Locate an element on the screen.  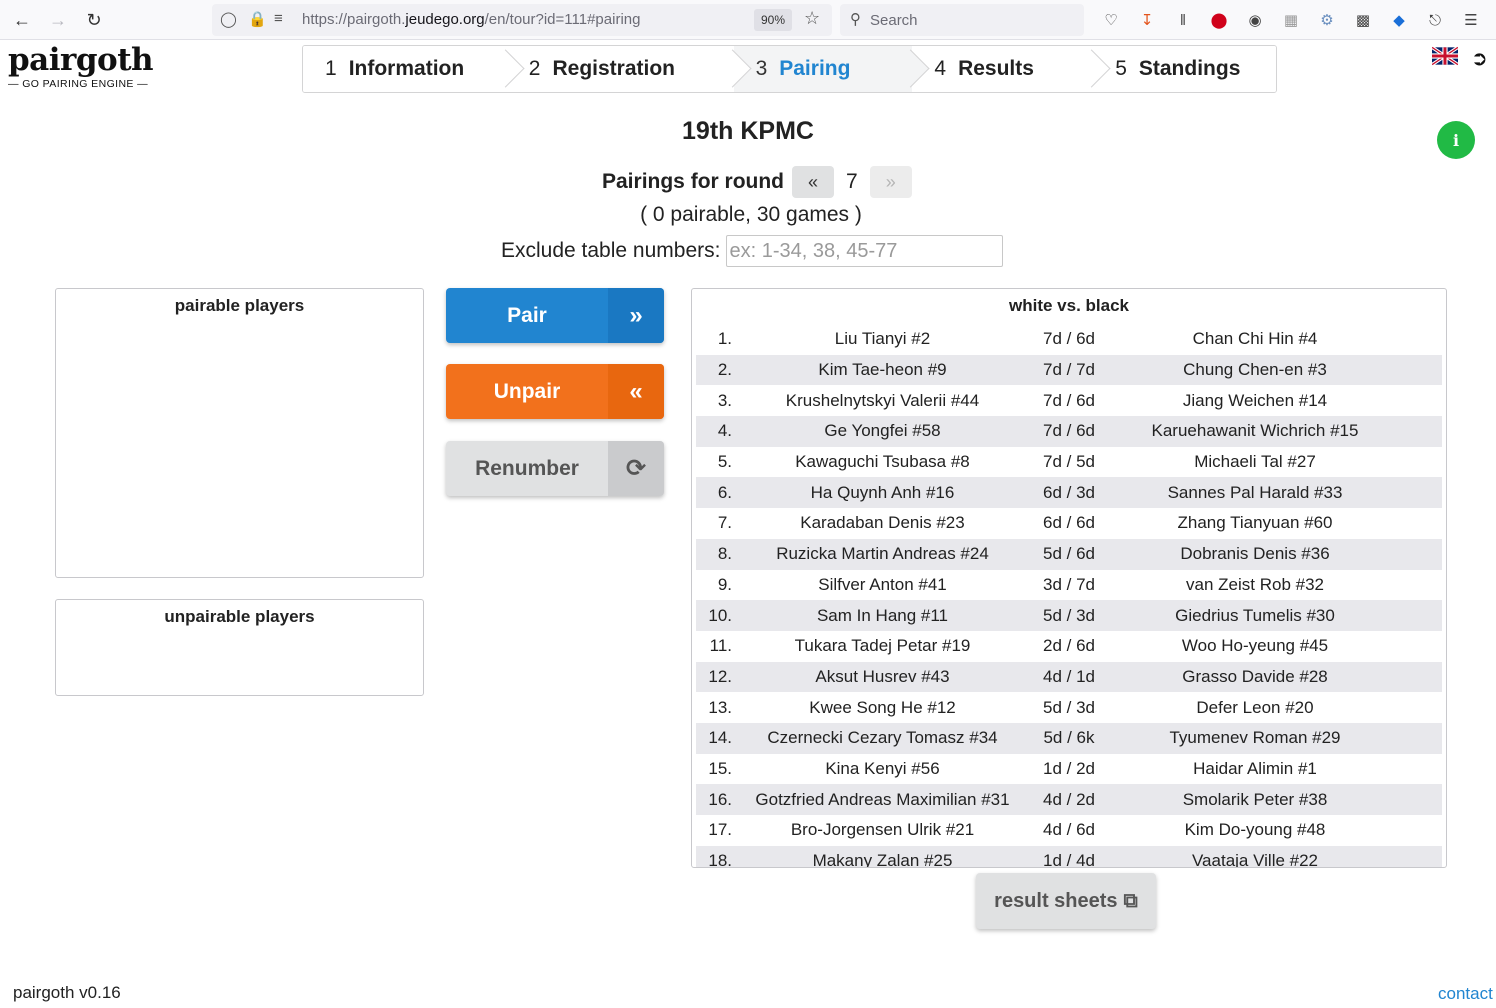
step-registration: 2 Registration is located at coordinates (620, 69).